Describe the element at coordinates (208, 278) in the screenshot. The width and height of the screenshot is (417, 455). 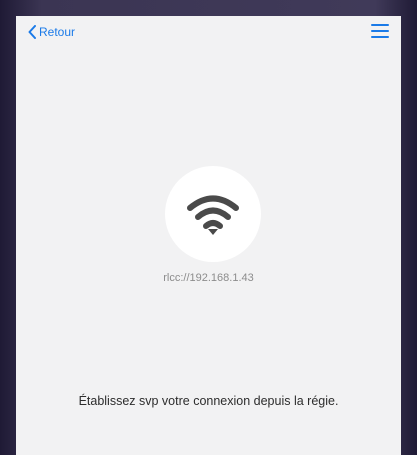
I see `connection-address: rlcc://192.168.1.43` at that location.